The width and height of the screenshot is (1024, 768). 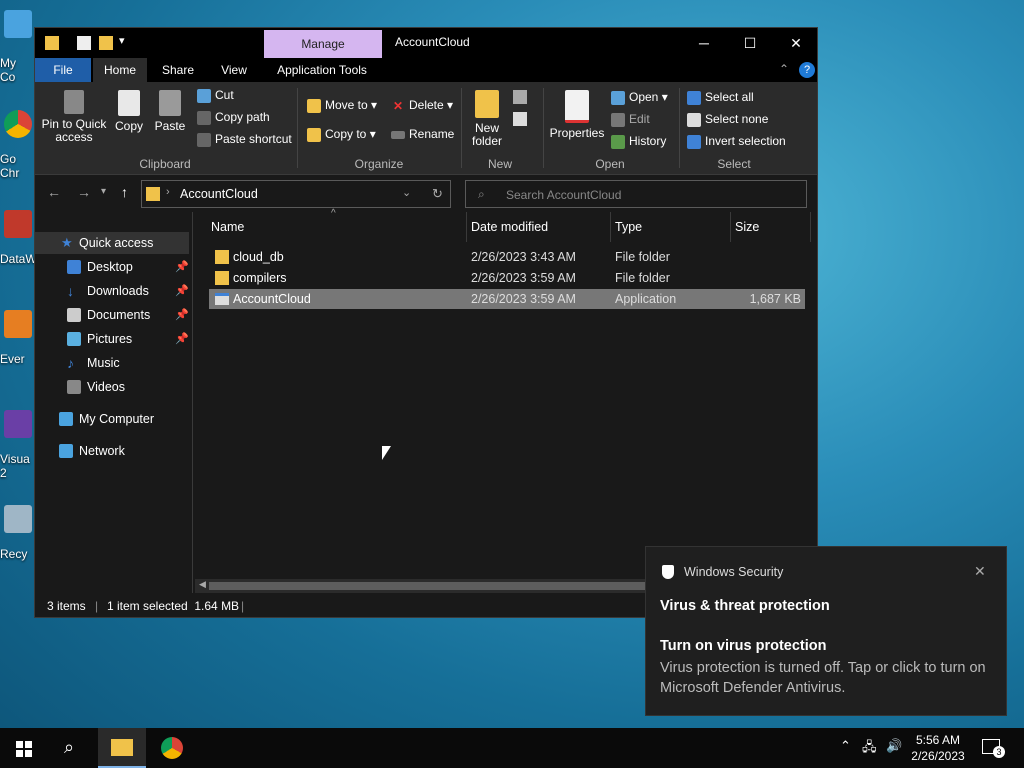 What do you see at coordinates (168, 192) in the screenshot?
I see `chevron-right-icon: ›` at bounding box center [168, 192].